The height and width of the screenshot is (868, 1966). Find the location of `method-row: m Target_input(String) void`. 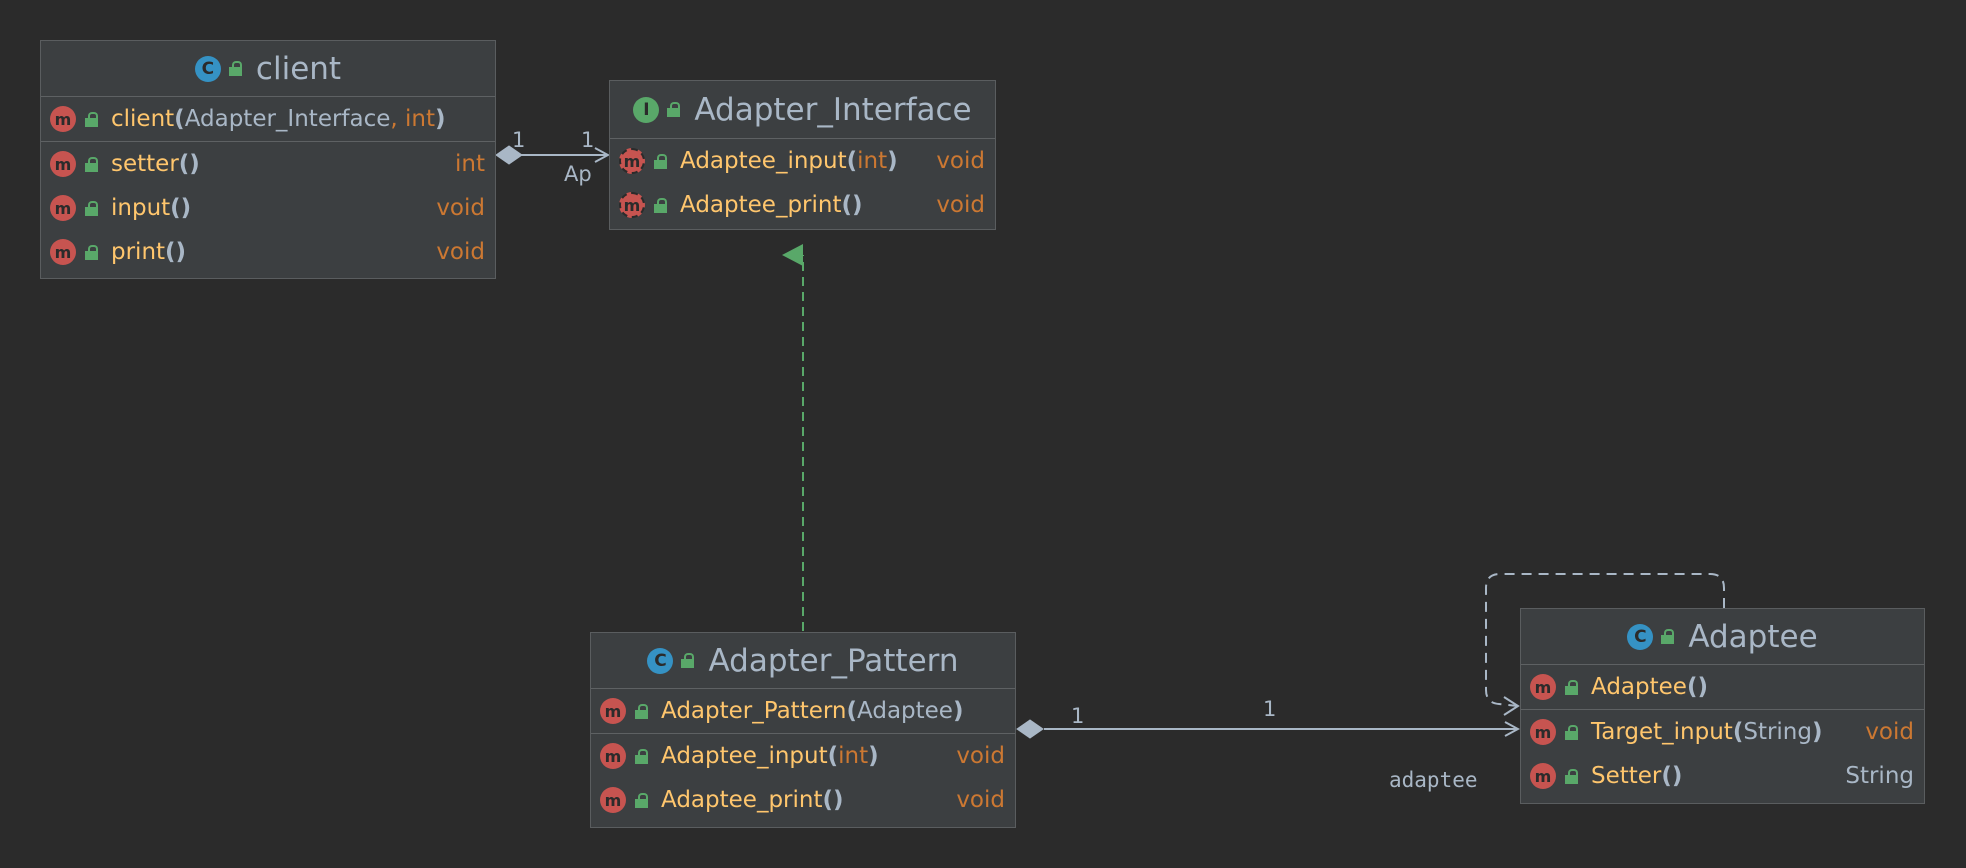

method-row: m Target_input(String) void is located at coordinates (1722, 732).